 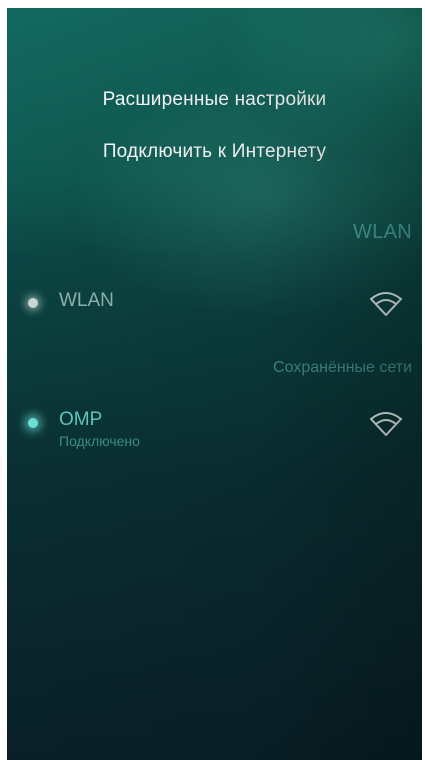 I want to click on network-status: Подключено, so click(x=99, y=441).